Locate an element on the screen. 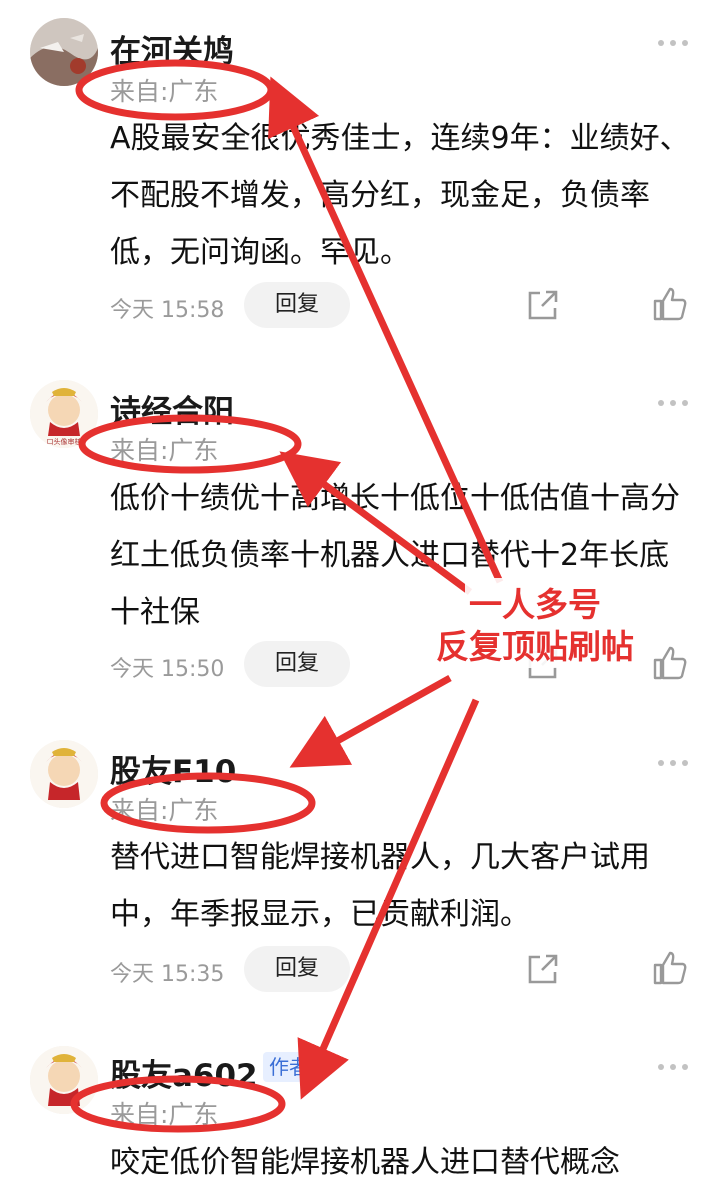 The width and height of the screenshot is (720, 1196). comment-text: 替代进口智能焊接机器人，几大客户试用中，年季报显示，已贡献利润。 is located at coordinates (380, 886).